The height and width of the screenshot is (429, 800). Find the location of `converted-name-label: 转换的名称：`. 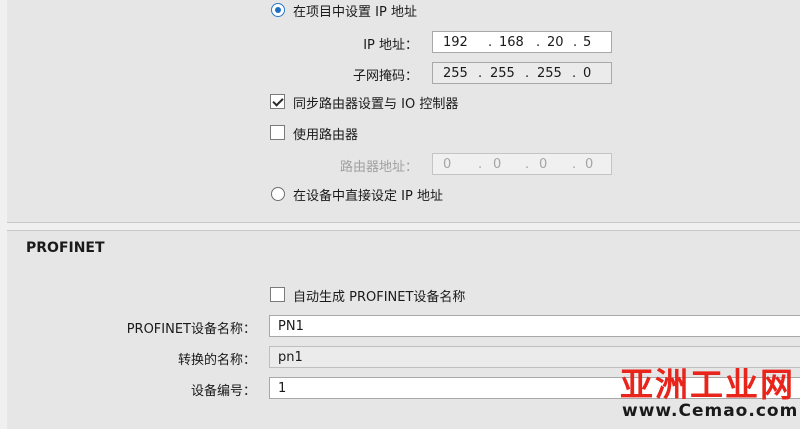

converted-name-label: 转换的名称： is located at coordinates (216, 360).